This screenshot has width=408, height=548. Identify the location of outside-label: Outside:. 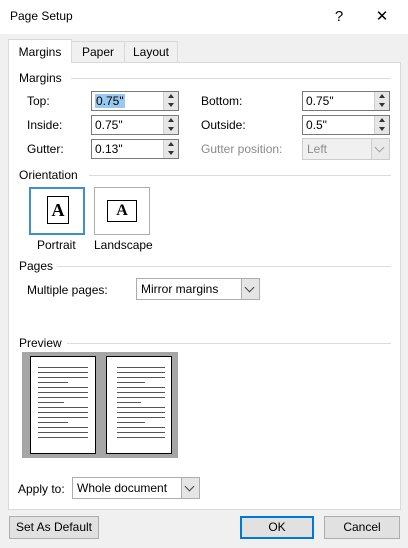
(223, 125).